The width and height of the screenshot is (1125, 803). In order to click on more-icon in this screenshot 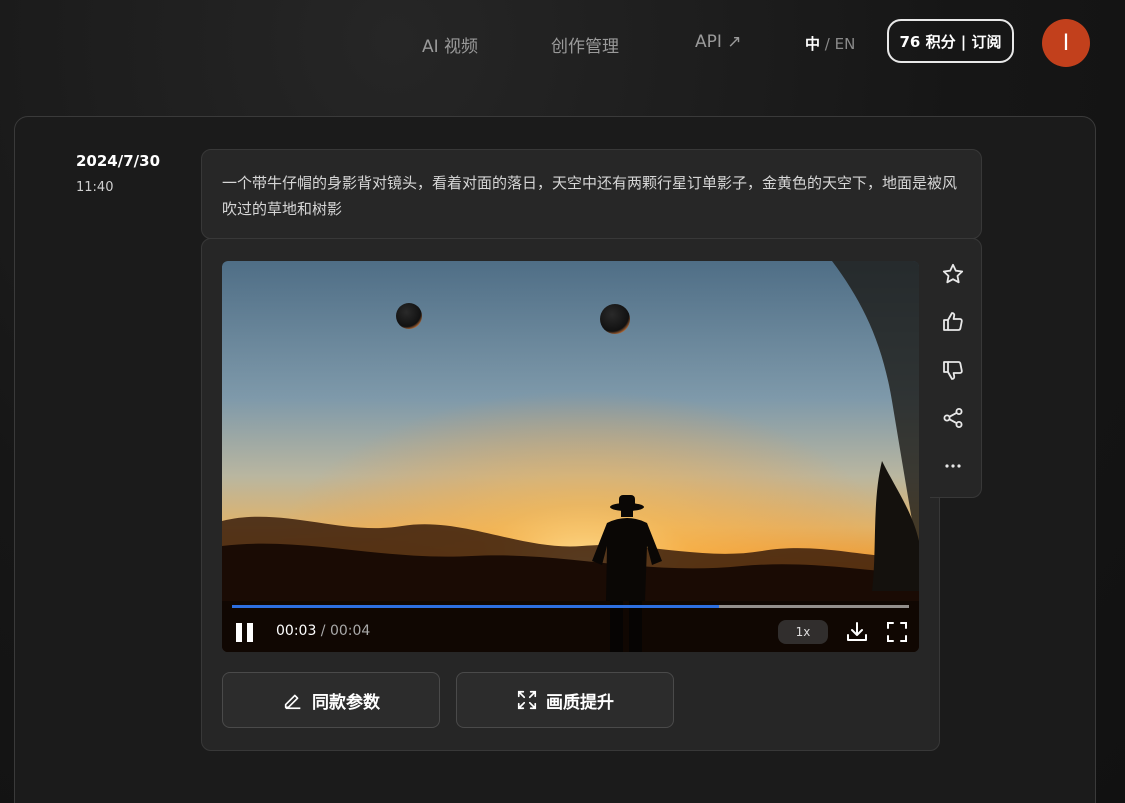, I will do `click(953, 466)`.